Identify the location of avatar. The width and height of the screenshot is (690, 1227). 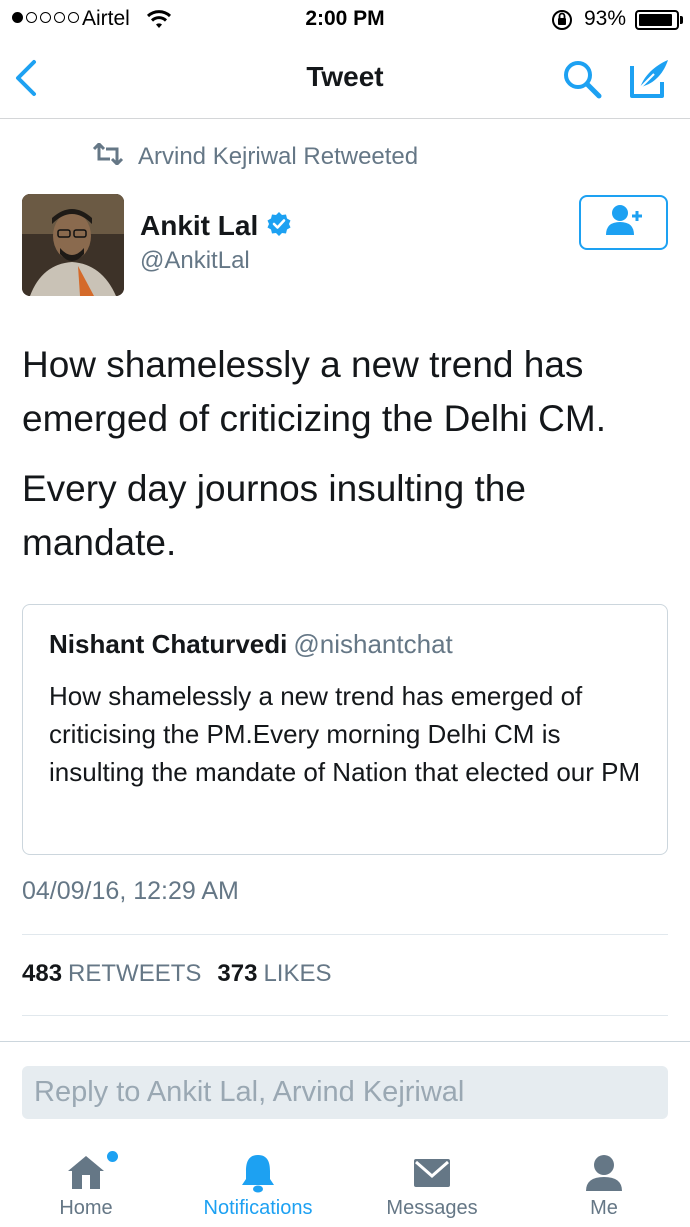
(73, 245).